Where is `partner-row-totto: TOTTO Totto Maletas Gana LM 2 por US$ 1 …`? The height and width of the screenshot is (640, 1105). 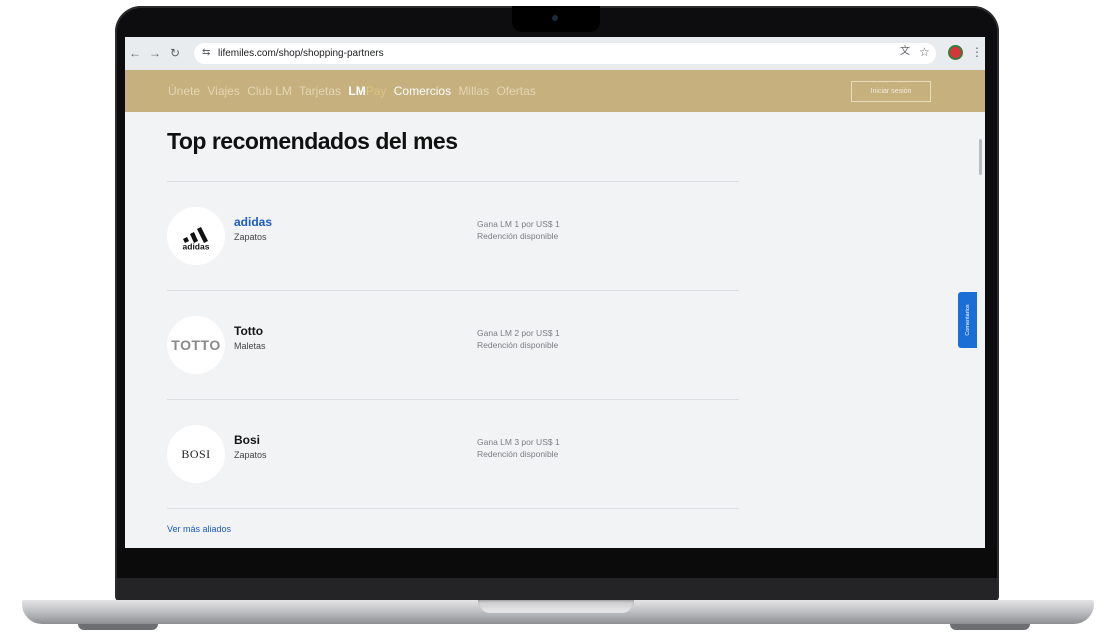
partner-row-totto: TOTTO Totto Maletas Gana LM 2 por US$ 1 … is located at coordinates (453, 366).